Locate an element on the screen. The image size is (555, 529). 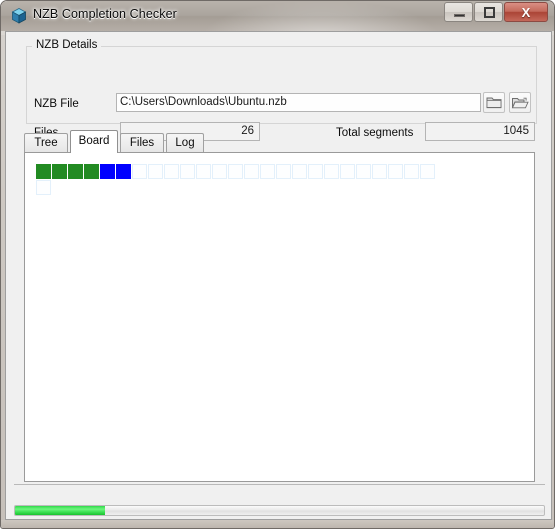
segment-board-grid is located at coordinates (242, 179).